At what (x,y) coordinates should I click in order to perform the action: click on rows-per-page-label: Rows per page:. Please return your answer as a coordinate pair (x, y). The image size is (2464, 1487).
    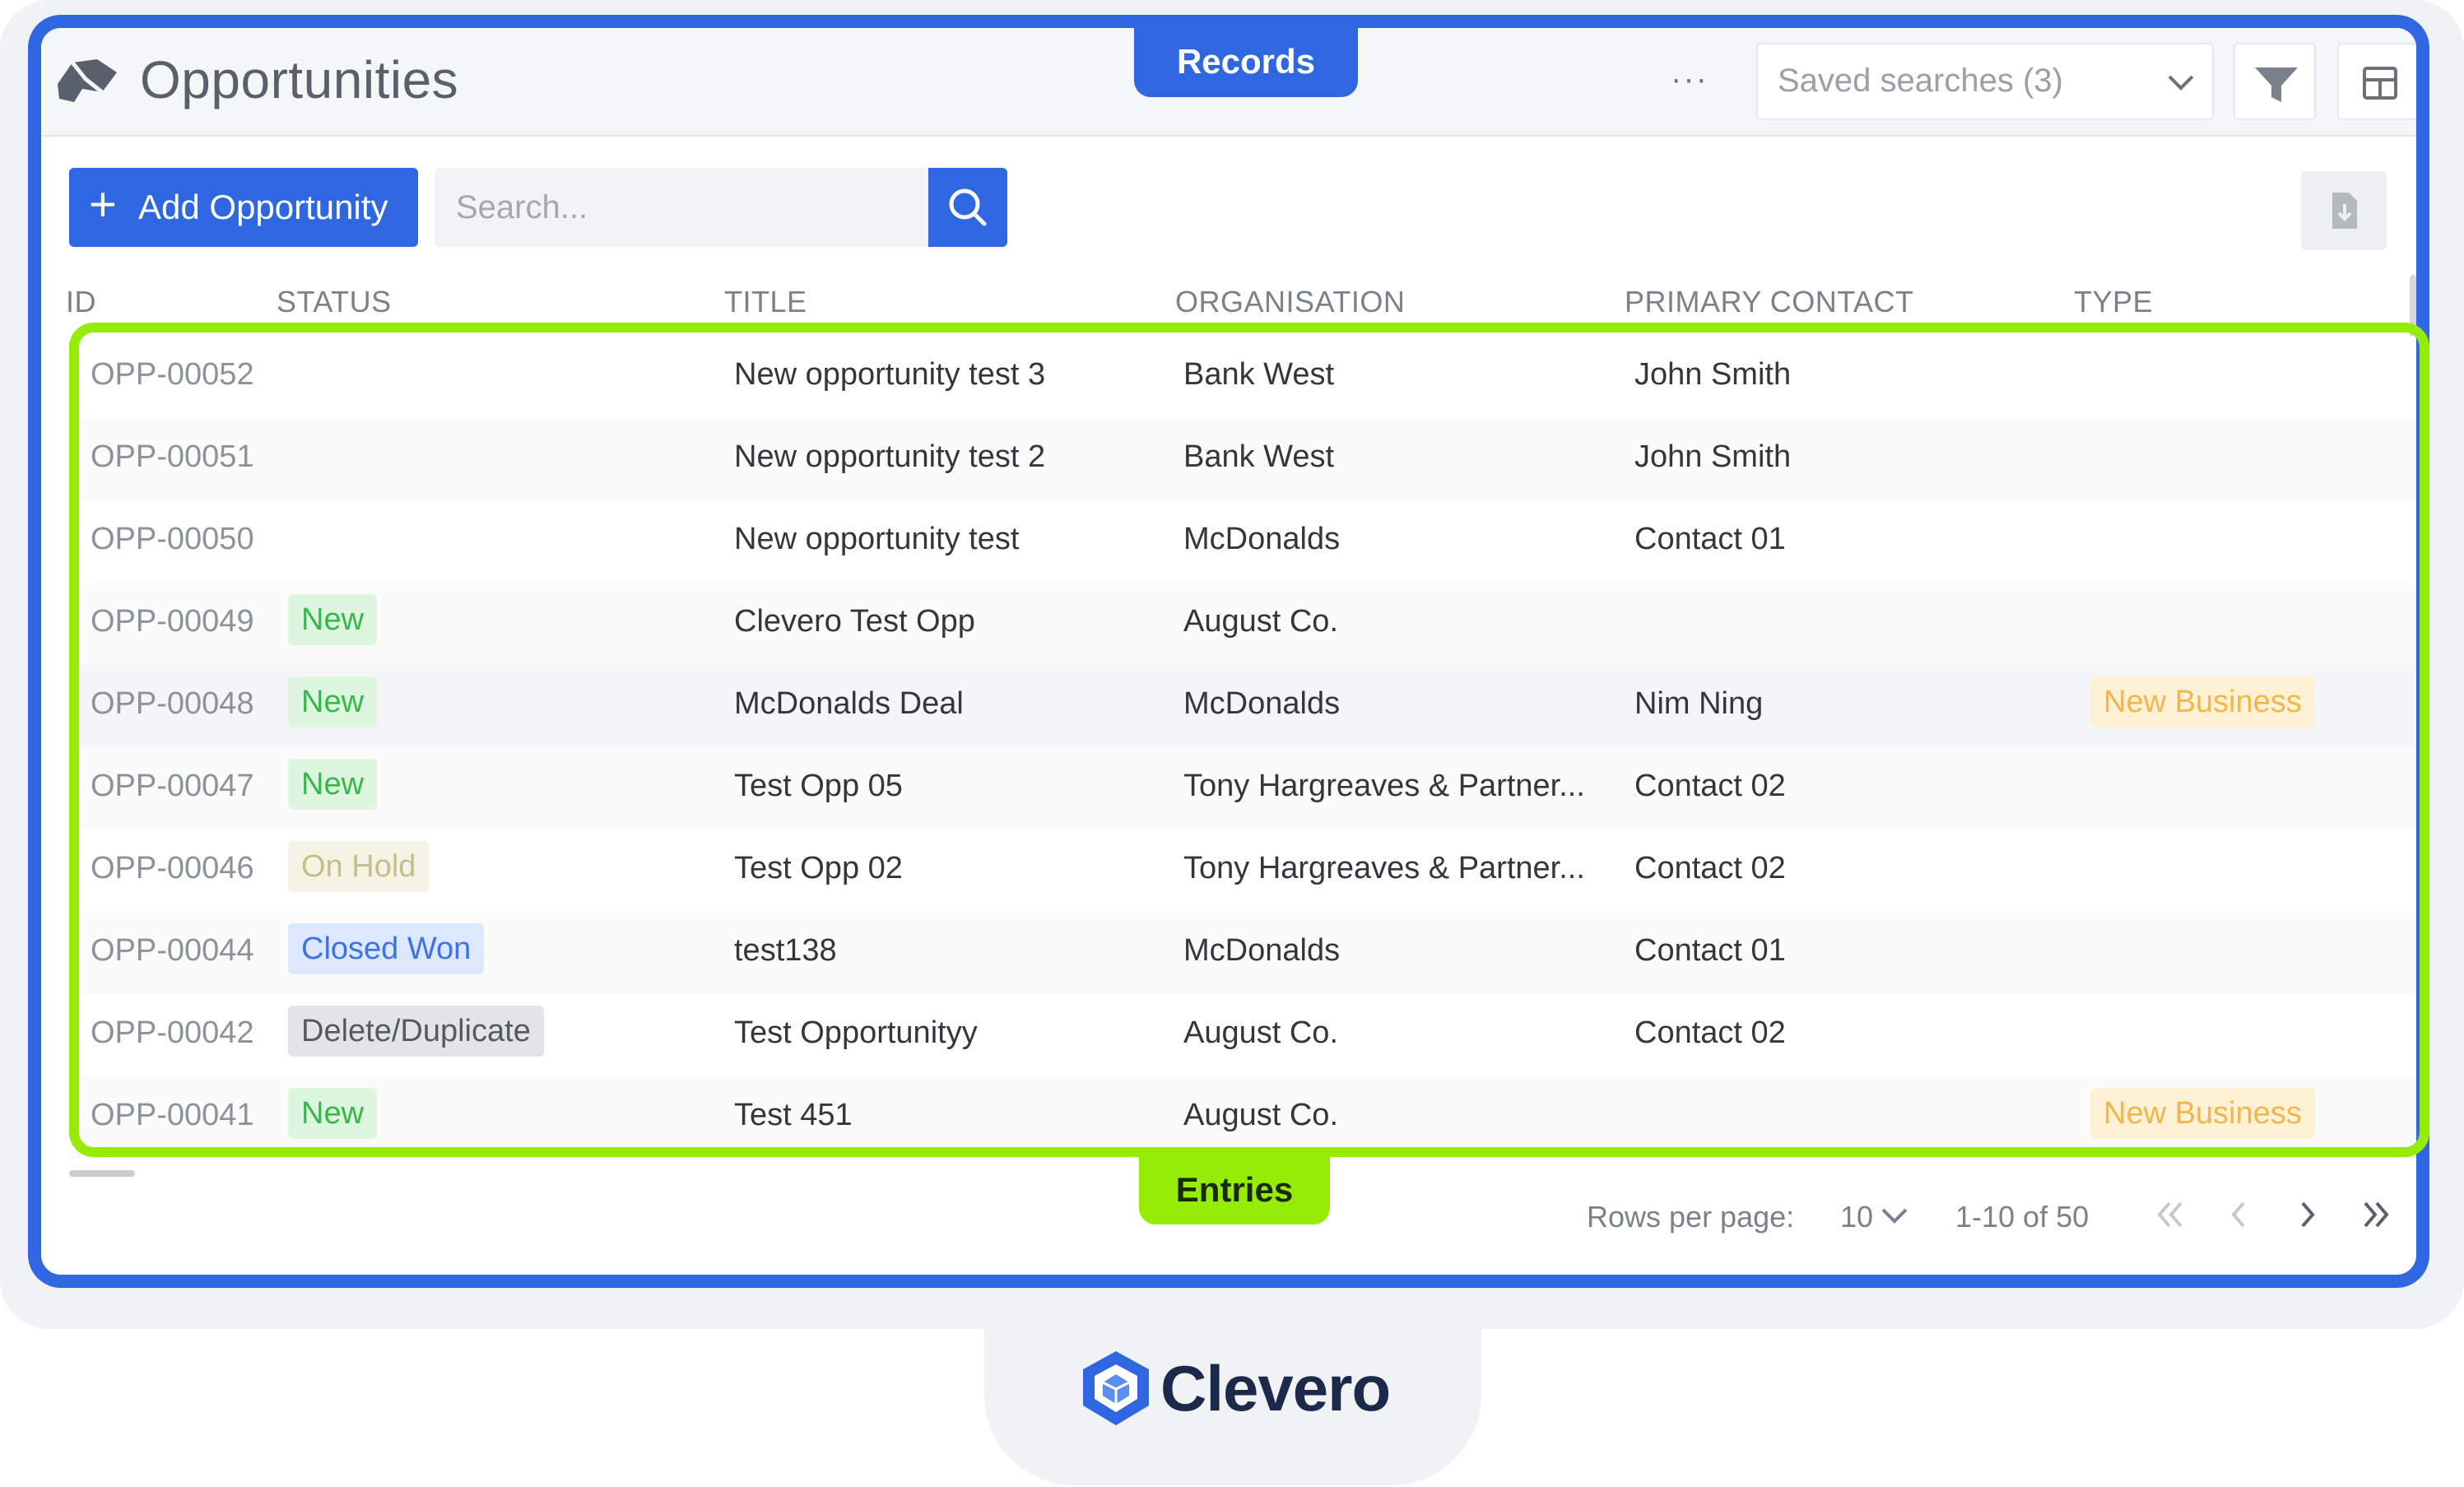
    Looking at the image, I should click on (1691, 1217).